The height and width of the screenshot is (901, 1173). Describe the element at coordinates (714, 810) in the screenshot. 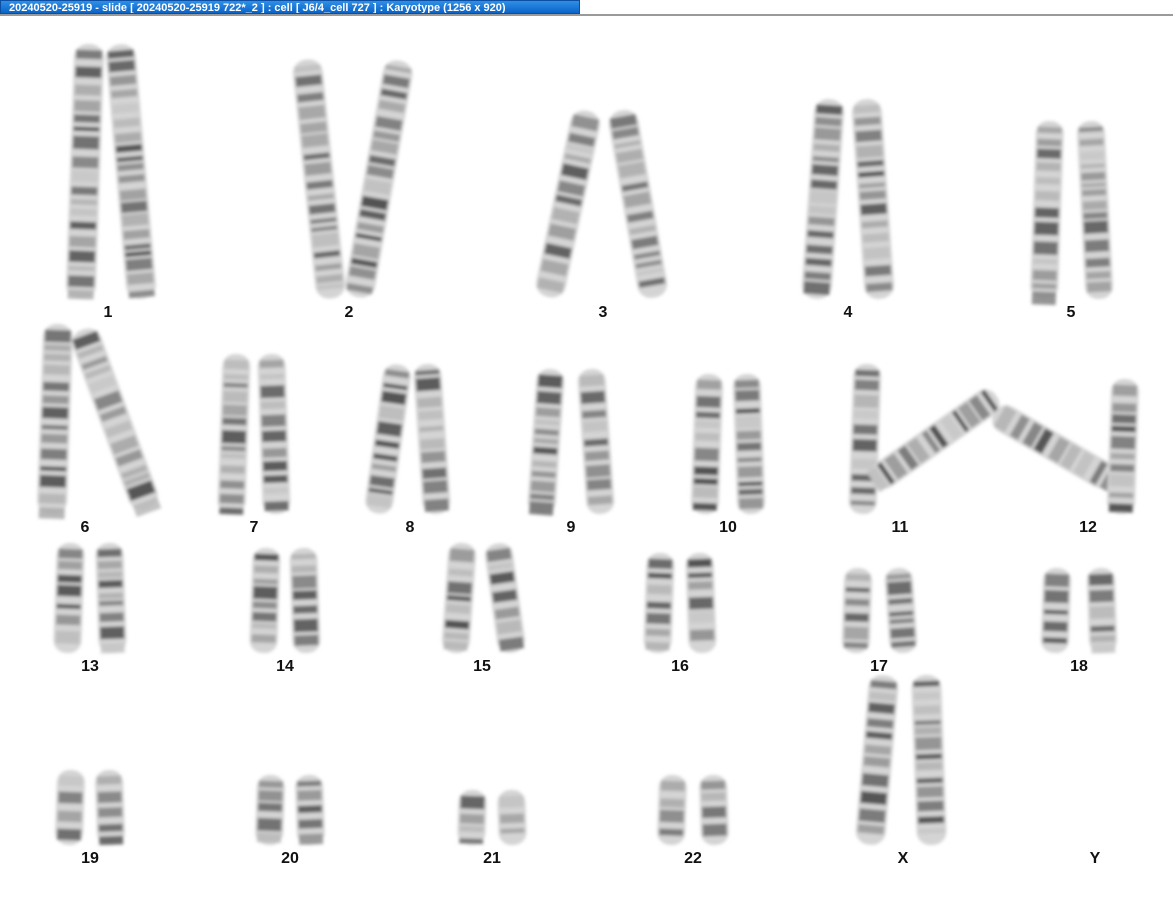

I see `chromosome-22-b` at that location.